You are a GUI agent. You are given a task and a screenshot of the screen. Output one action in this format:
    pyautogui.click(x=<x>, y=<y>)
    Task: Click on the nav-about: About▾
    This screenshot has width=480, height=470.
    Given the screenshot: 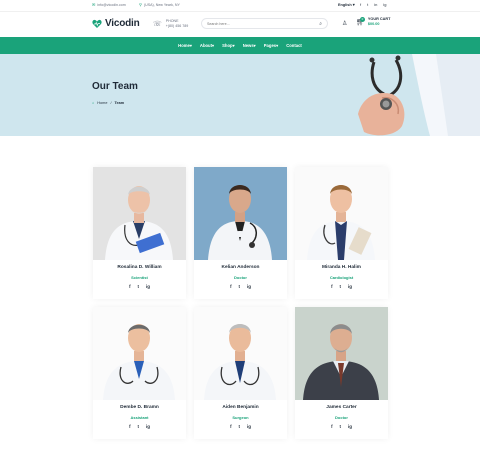 What is the action you would take?
    pyautogui.click(x=207, y=45)
    